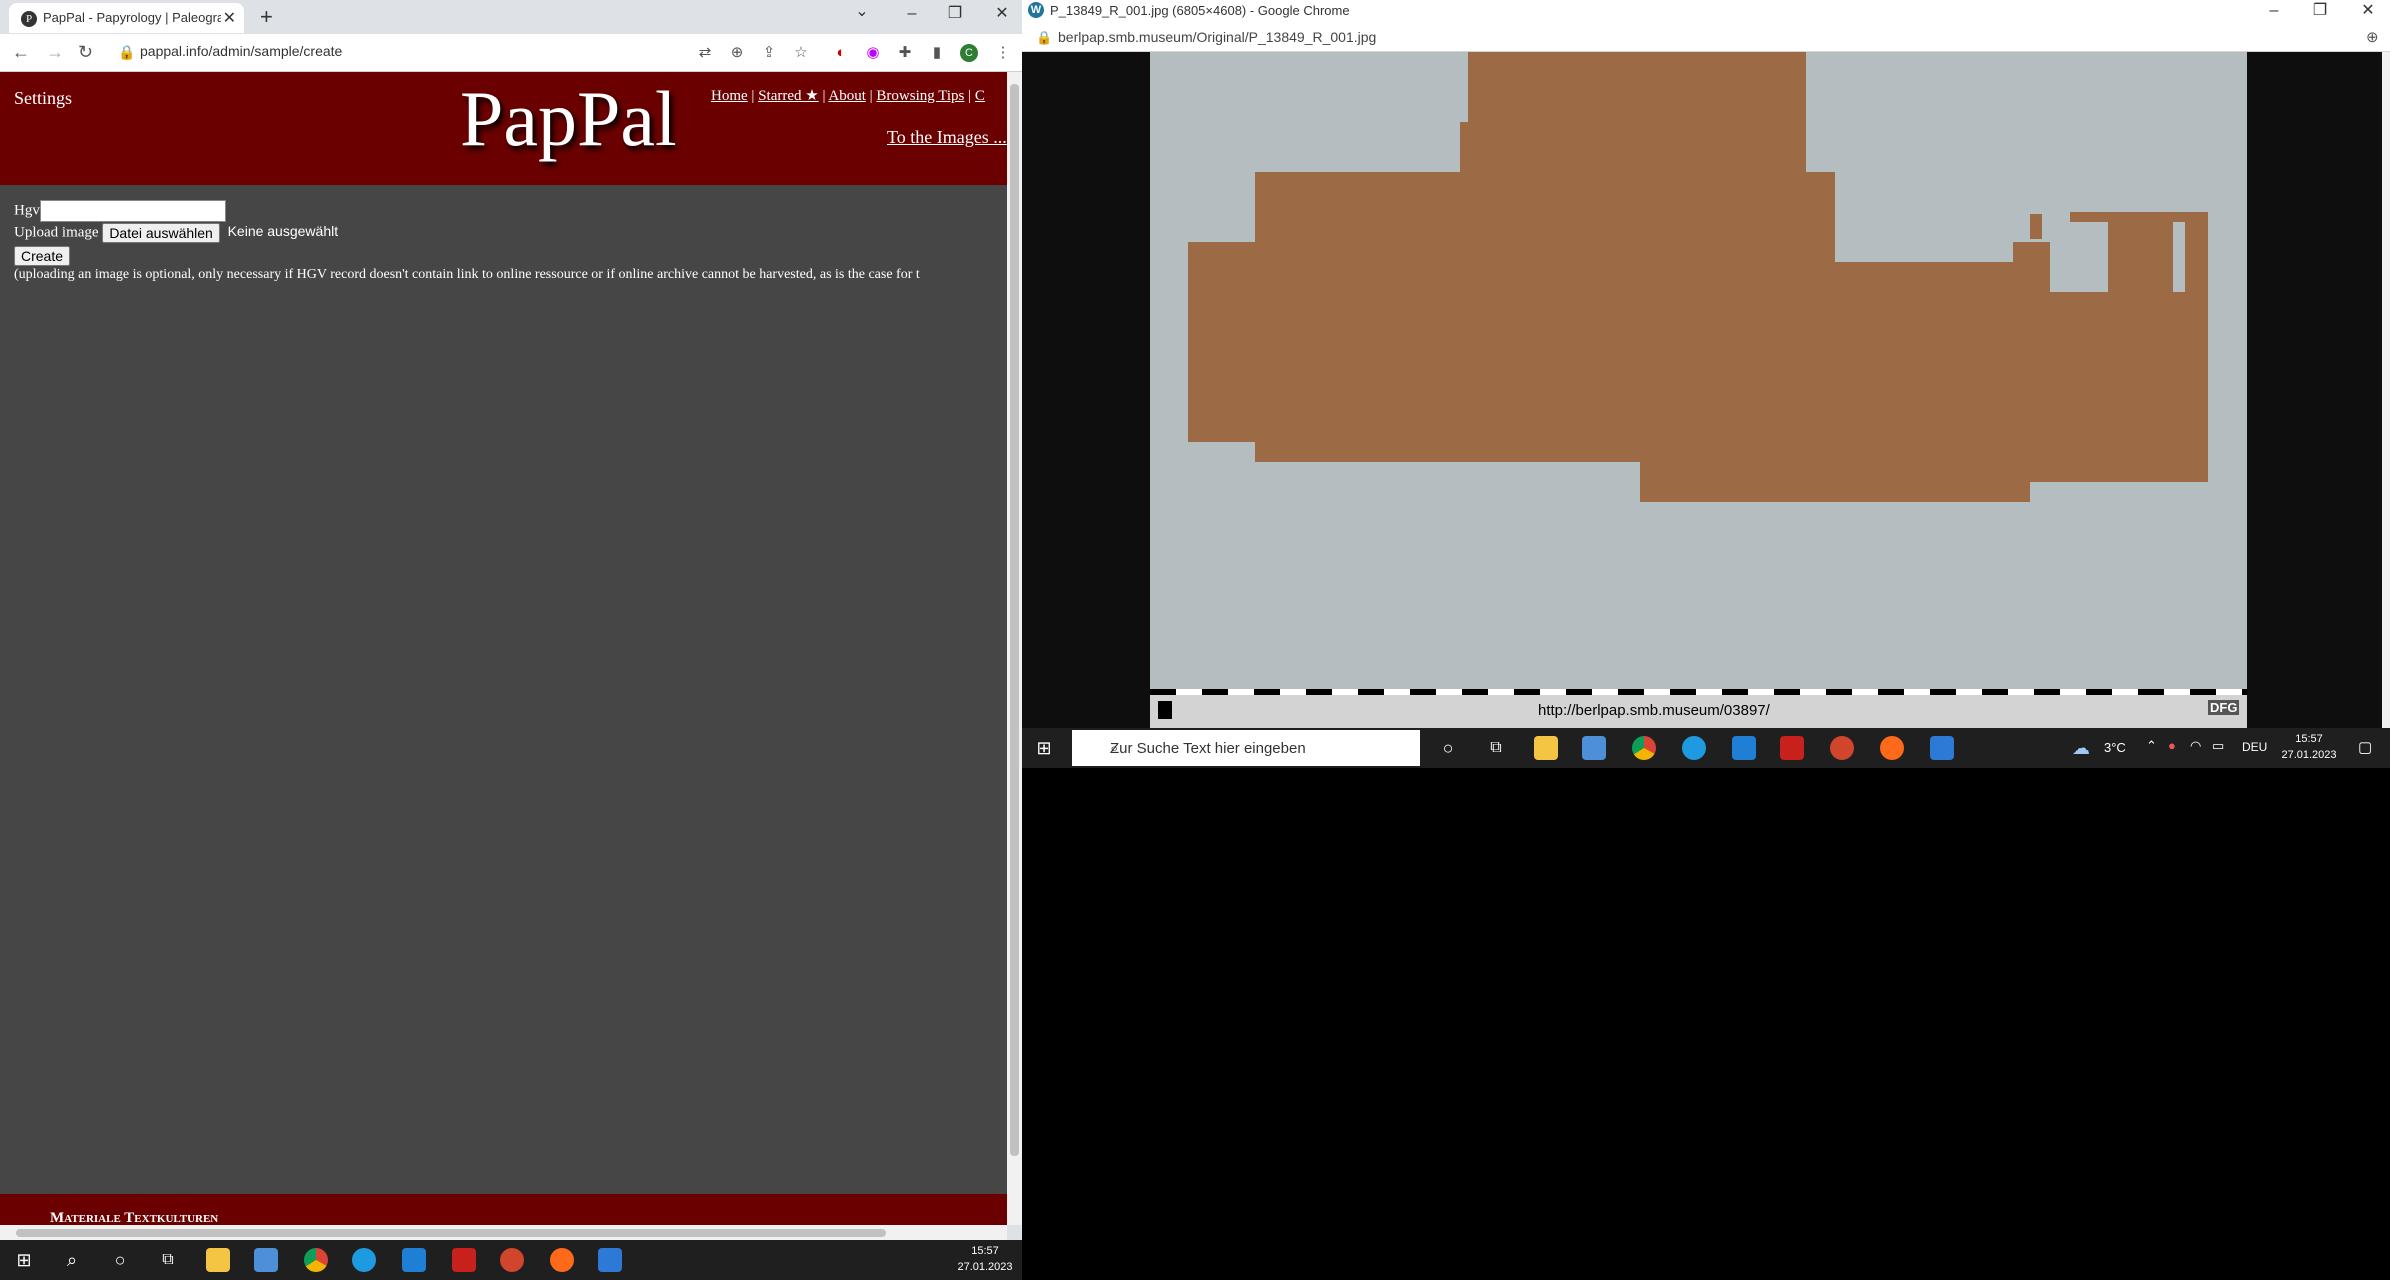  What do you see at coordinates (1003, 53) in the screenshot?
I see `menu-kebab-icon: ⋮` at bounding box center [1003, 53].